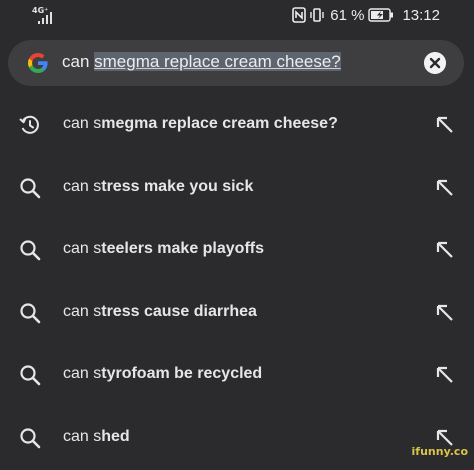 This screenshot has width=474, height=470. I want to click on battery-charging-icon, so click(381, 15).